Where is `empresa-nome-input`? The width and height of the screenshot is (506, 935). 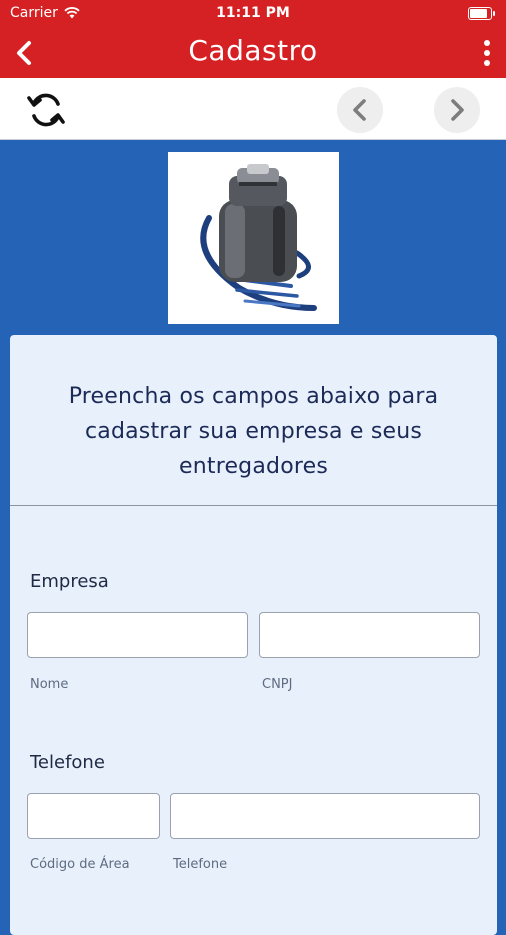
empresa-nome-input is located at coordinates (137, 635).